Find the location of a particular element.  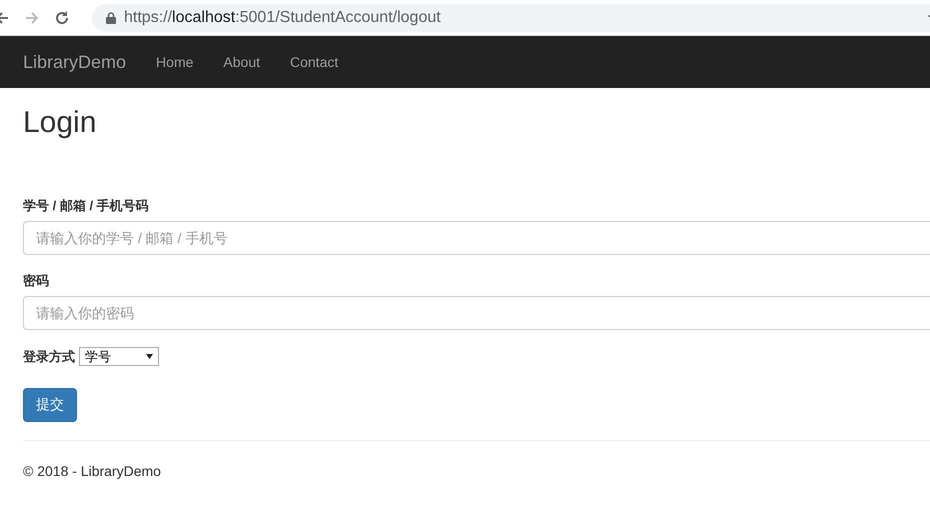

footer-text: © 2018 - LibraryDemo is located at coordinates (92, 471).